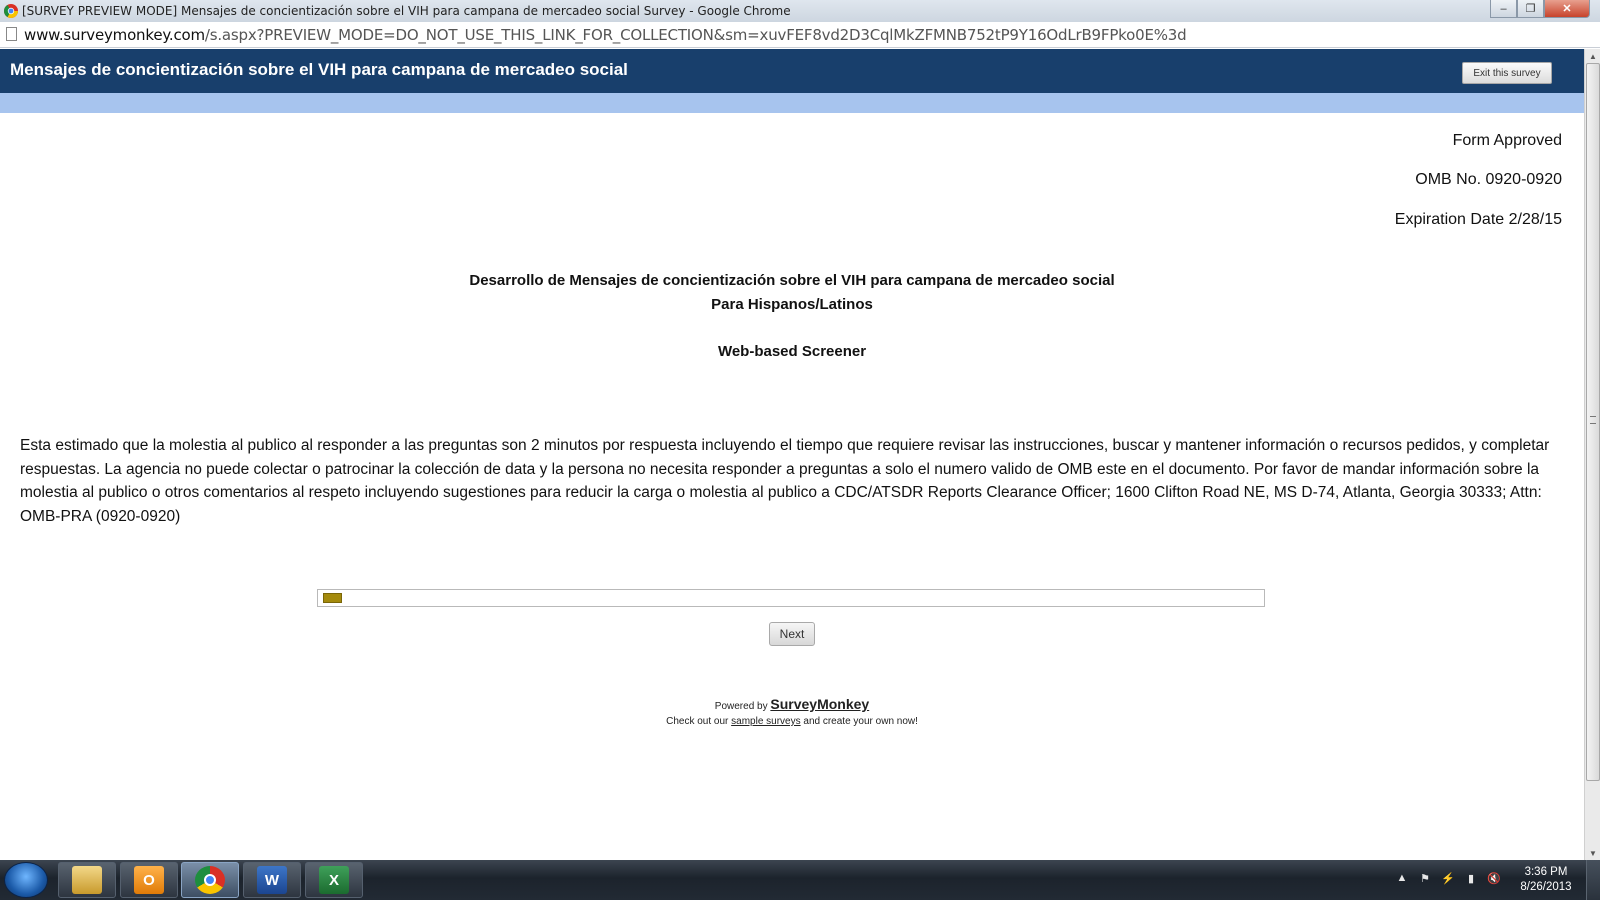 The width and height of the screenshot is (1600, 900). I want to click on taskbar-chrome, so click(210, 880).